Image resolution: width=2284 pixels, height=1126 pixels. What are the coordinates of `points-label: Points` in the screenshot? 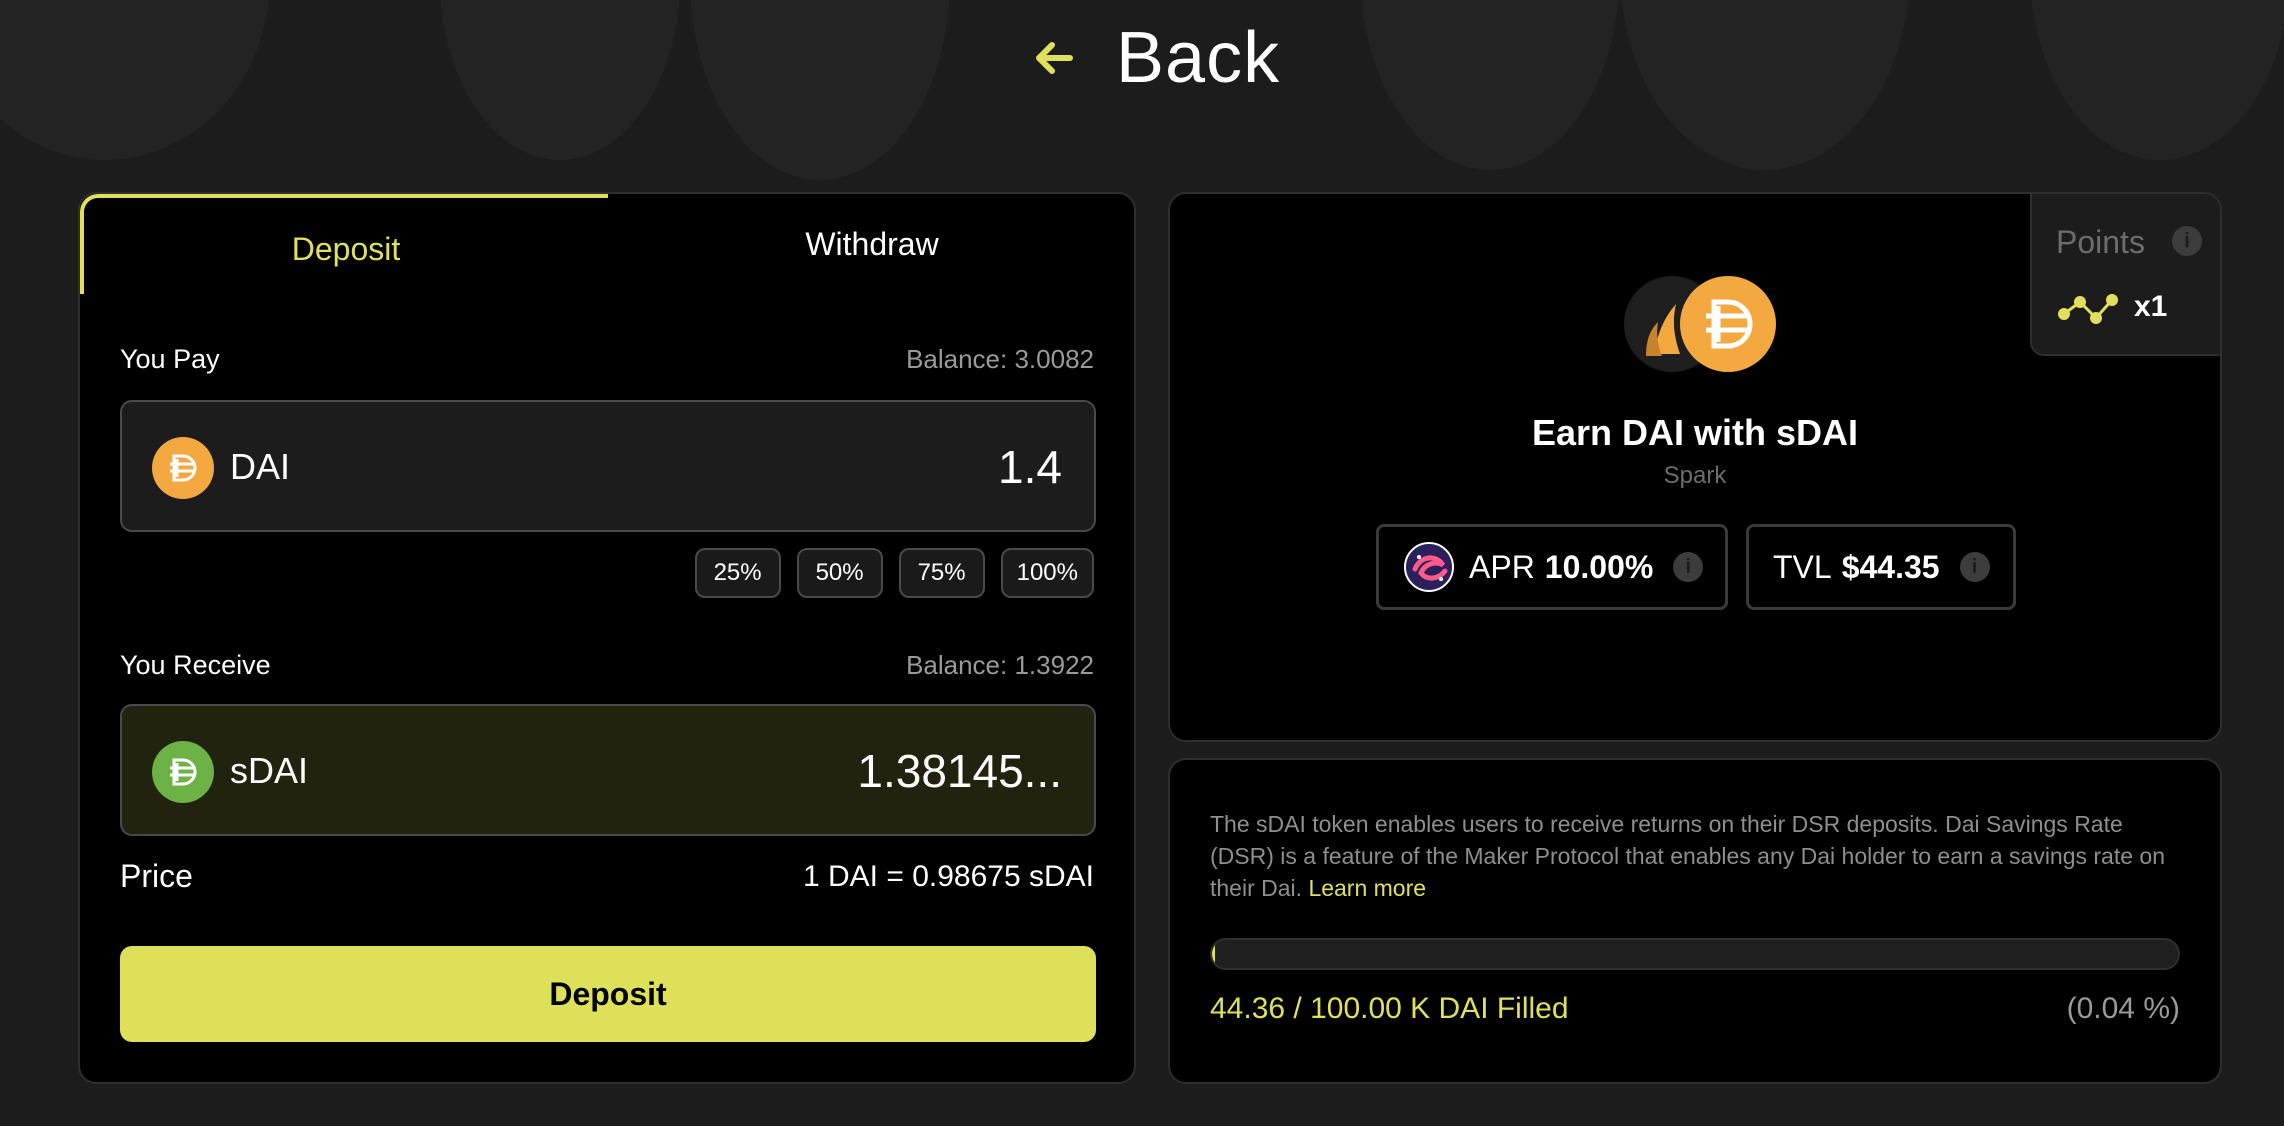 It's located at (2100, 242).